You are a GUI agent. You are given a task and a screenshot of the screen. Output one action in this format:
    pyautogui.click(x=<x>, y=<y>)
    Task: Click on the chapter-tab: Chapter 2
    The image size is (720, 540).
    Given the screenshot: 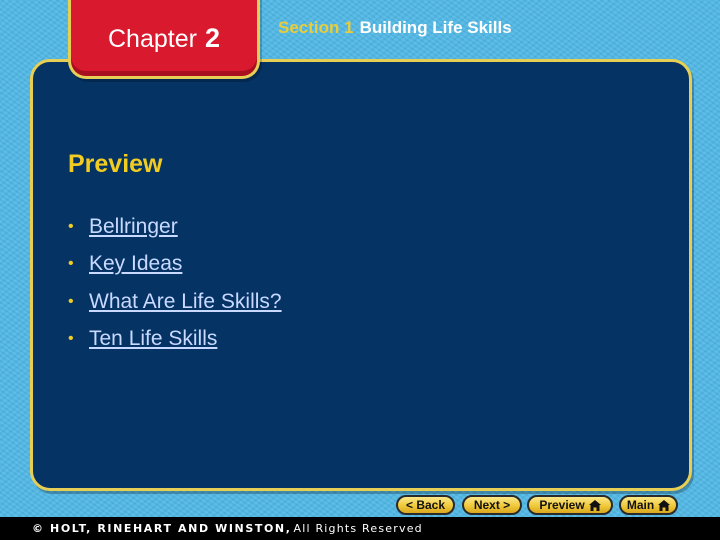 What is the action you would take?
    pyautogui.click(x=164, y=39)
    